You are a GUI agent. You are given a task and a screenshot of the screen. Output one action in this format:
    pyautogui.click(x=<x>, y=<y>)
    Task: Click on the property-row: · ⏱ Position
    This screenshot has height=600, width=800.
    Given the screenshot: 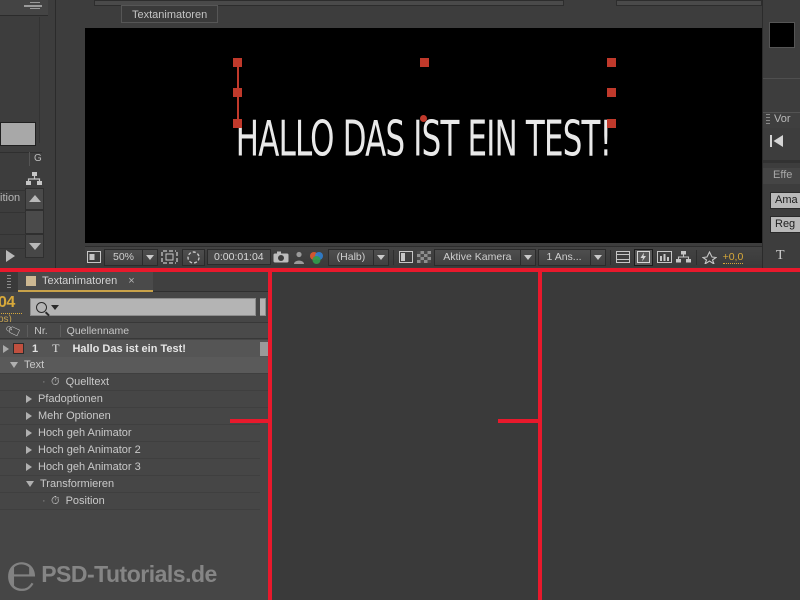 What is the action you would take?
    pyautogui.click(x=130, y=501)
    